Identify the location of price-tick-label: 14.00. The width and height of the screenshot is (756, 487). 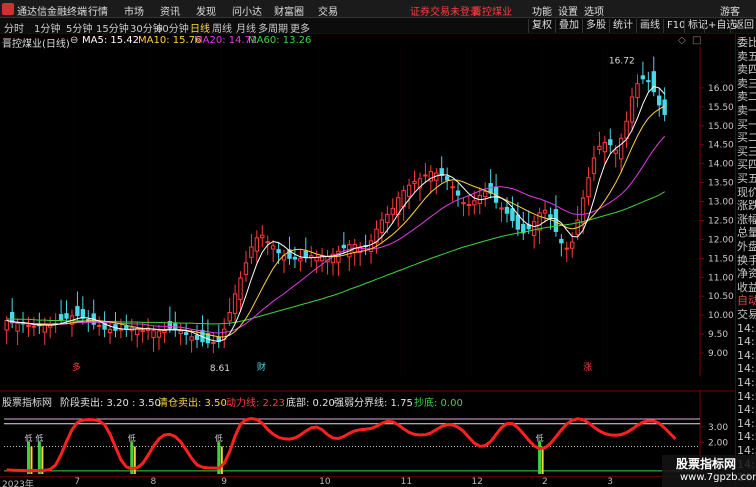
(721, 165).